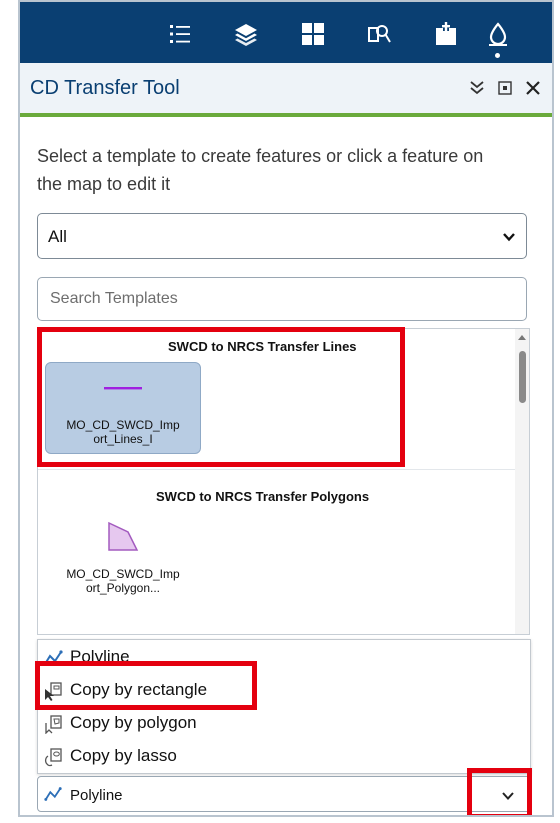 The height and width of the screenshot is (823, 560). Describe the element at coordinates (123, 408) in the screenshot. I see `template-tile-lines: MO_CD_SWCD_Imp ort_Lines_I` at that location.